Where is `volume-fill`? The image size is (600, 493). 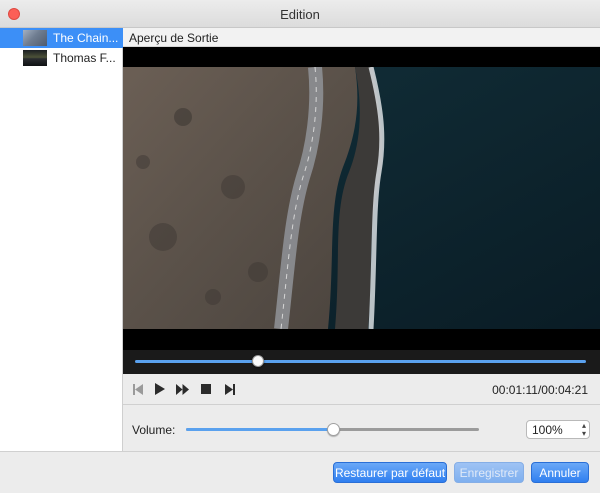
volume-fill is located at coordinates (259, 429).